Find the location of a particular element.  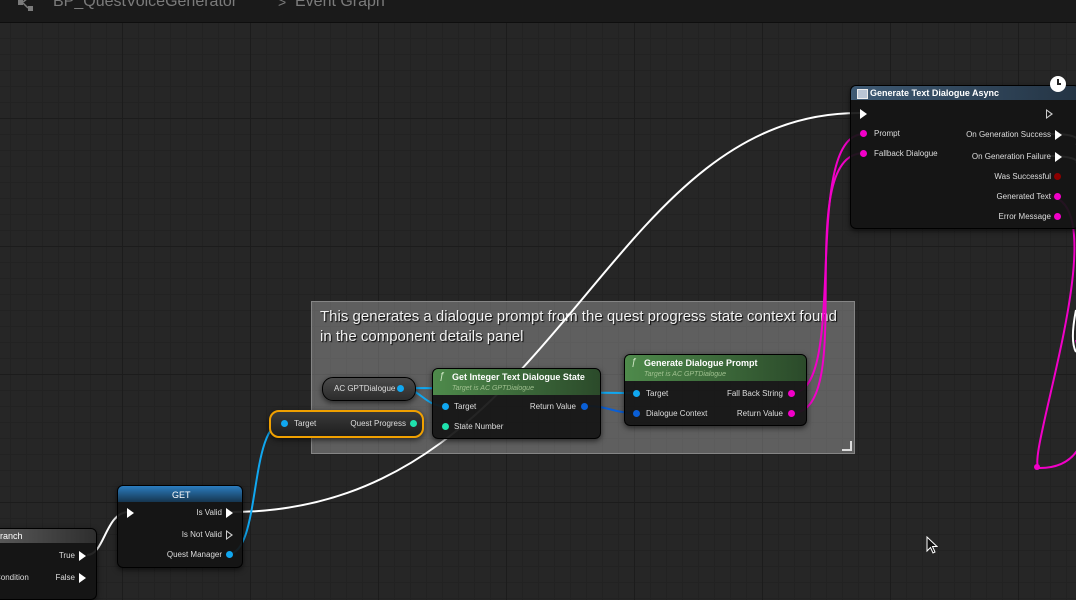

pin-dialogue-context: Dialogue Context is located at coordinates (670, 414).